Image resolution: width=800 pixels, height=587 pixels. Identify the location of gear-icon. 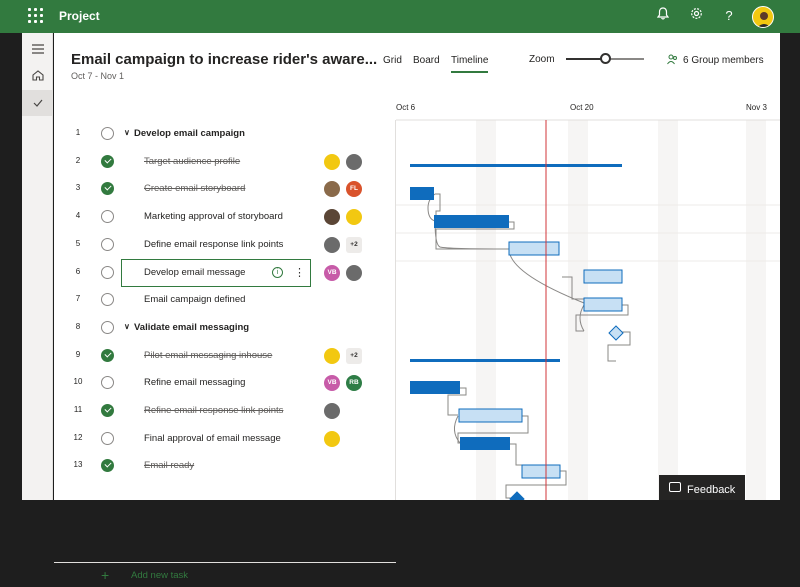
(696, 16).